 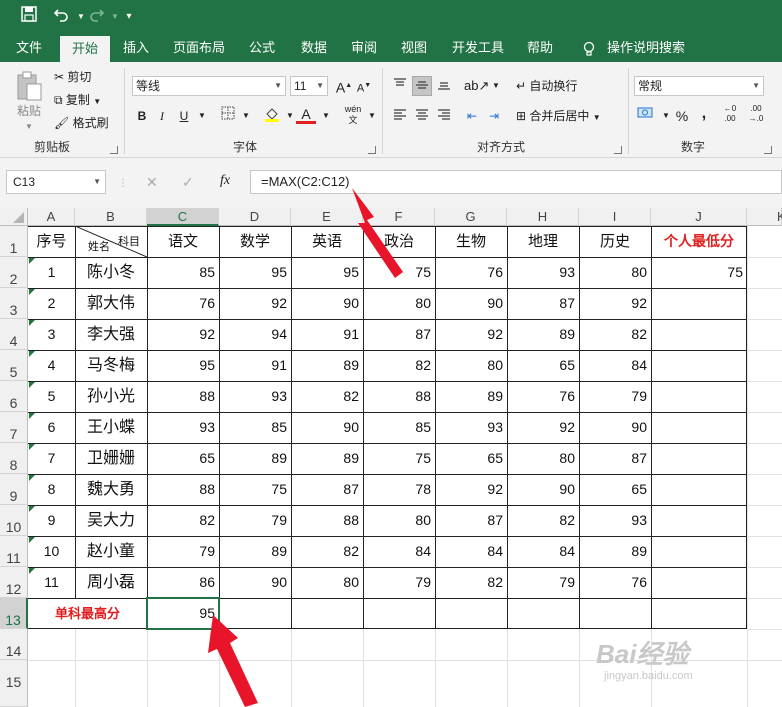 I want to click on decrease-indent-icon: ⇤, so click(x=472, y=116).